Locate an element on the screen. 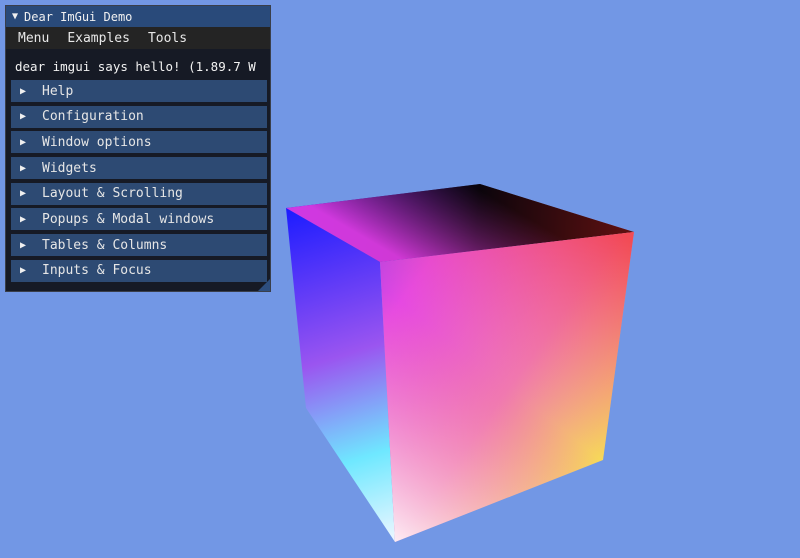 The width and height of the screenshot is (800, 558). header-inputs-focus: ▶ Inputs & Focus is located at coordinates (139, 270).